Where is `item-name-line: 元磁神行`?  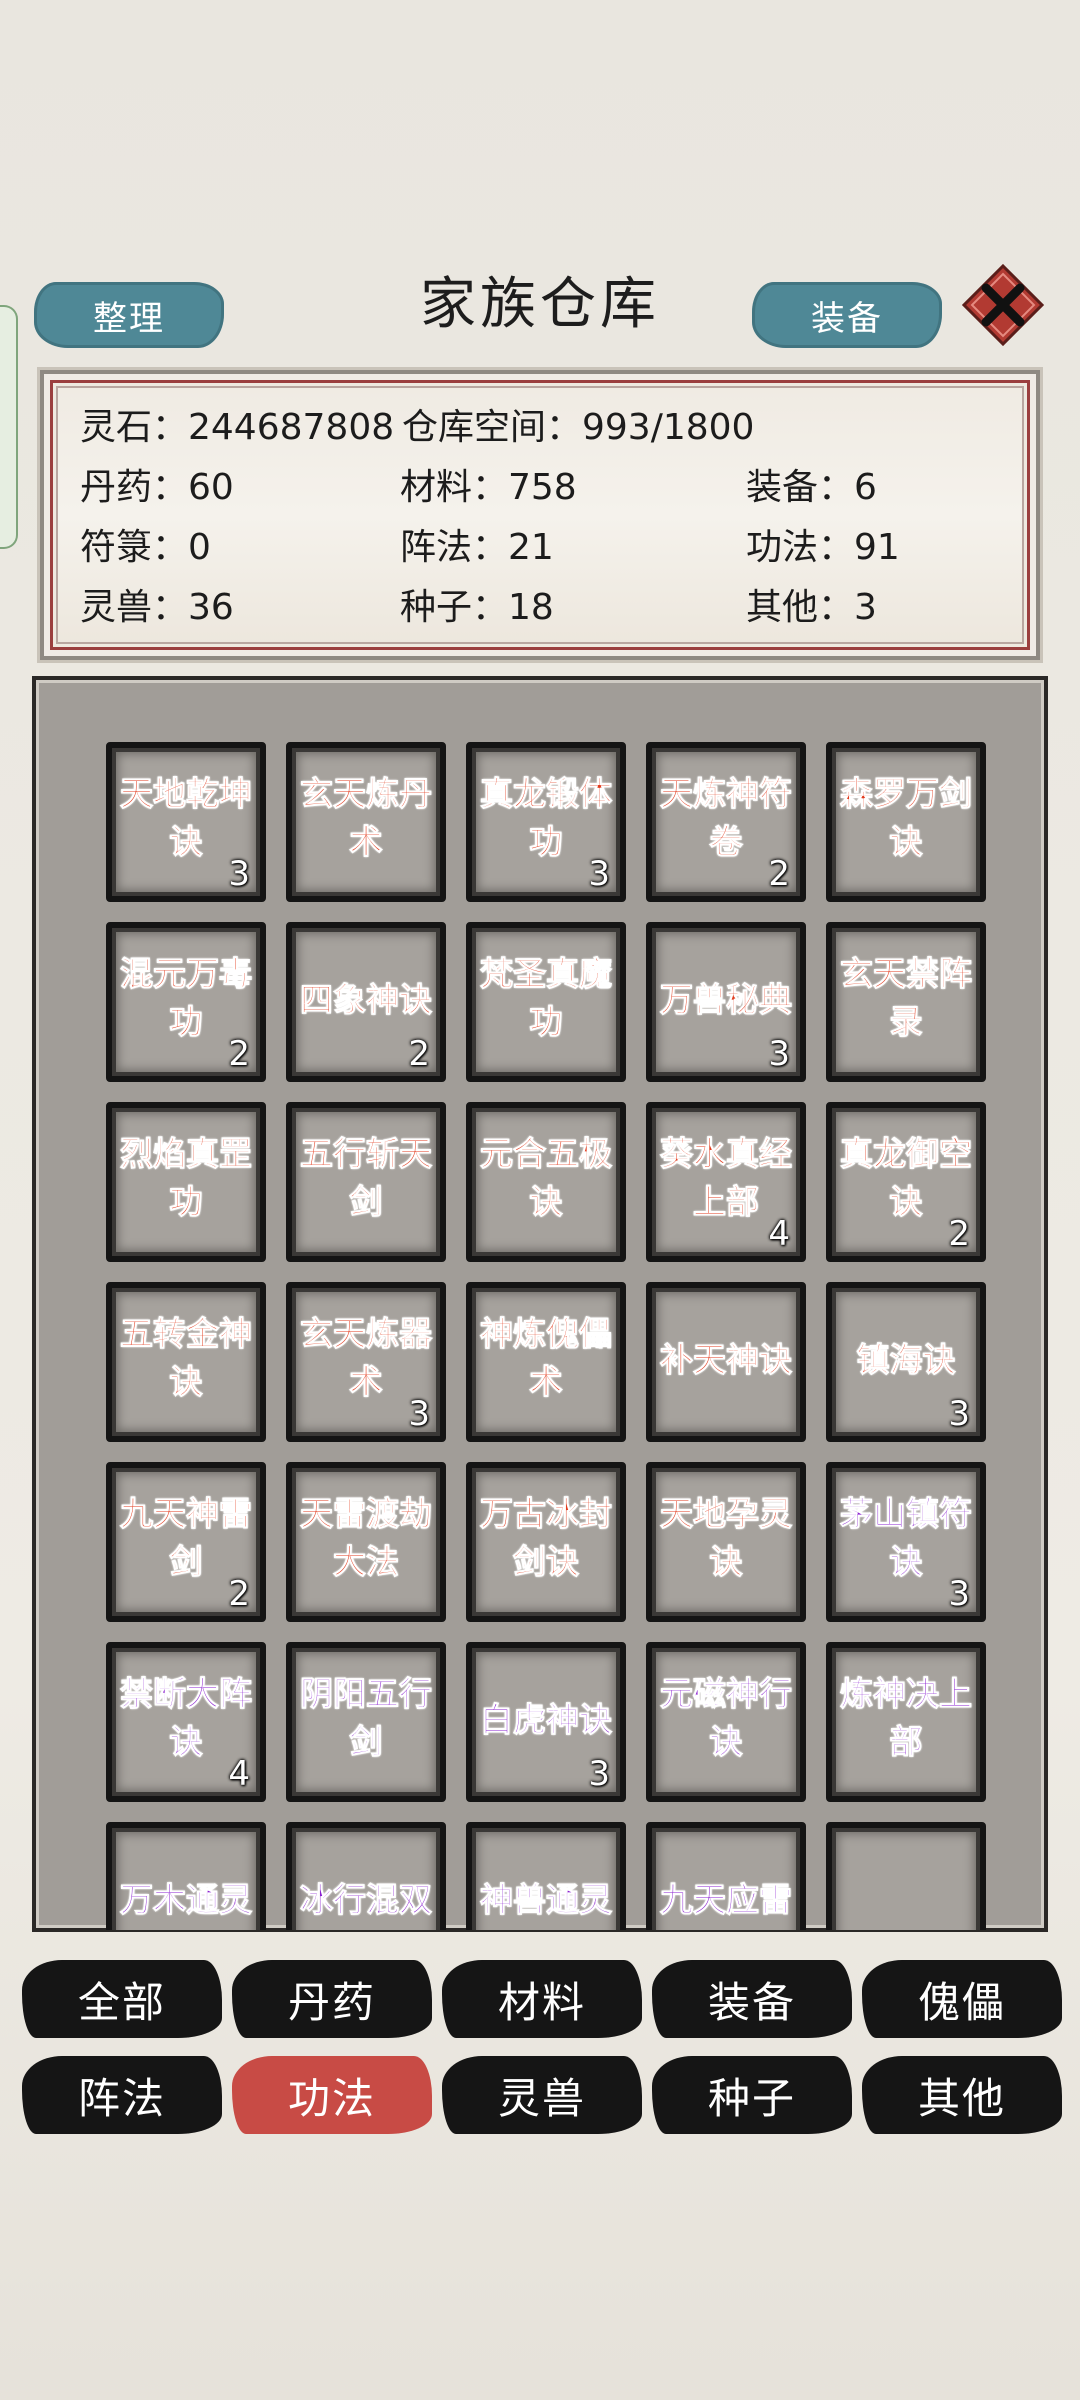
item-name-line: 元磁神行 is located at coordinates (726, 1694).